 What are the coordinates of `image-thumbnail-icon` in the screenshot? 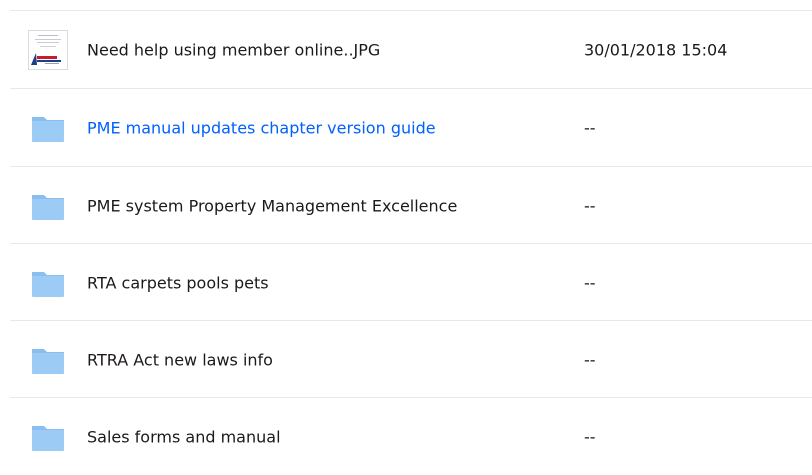 It's located at (48, 49).